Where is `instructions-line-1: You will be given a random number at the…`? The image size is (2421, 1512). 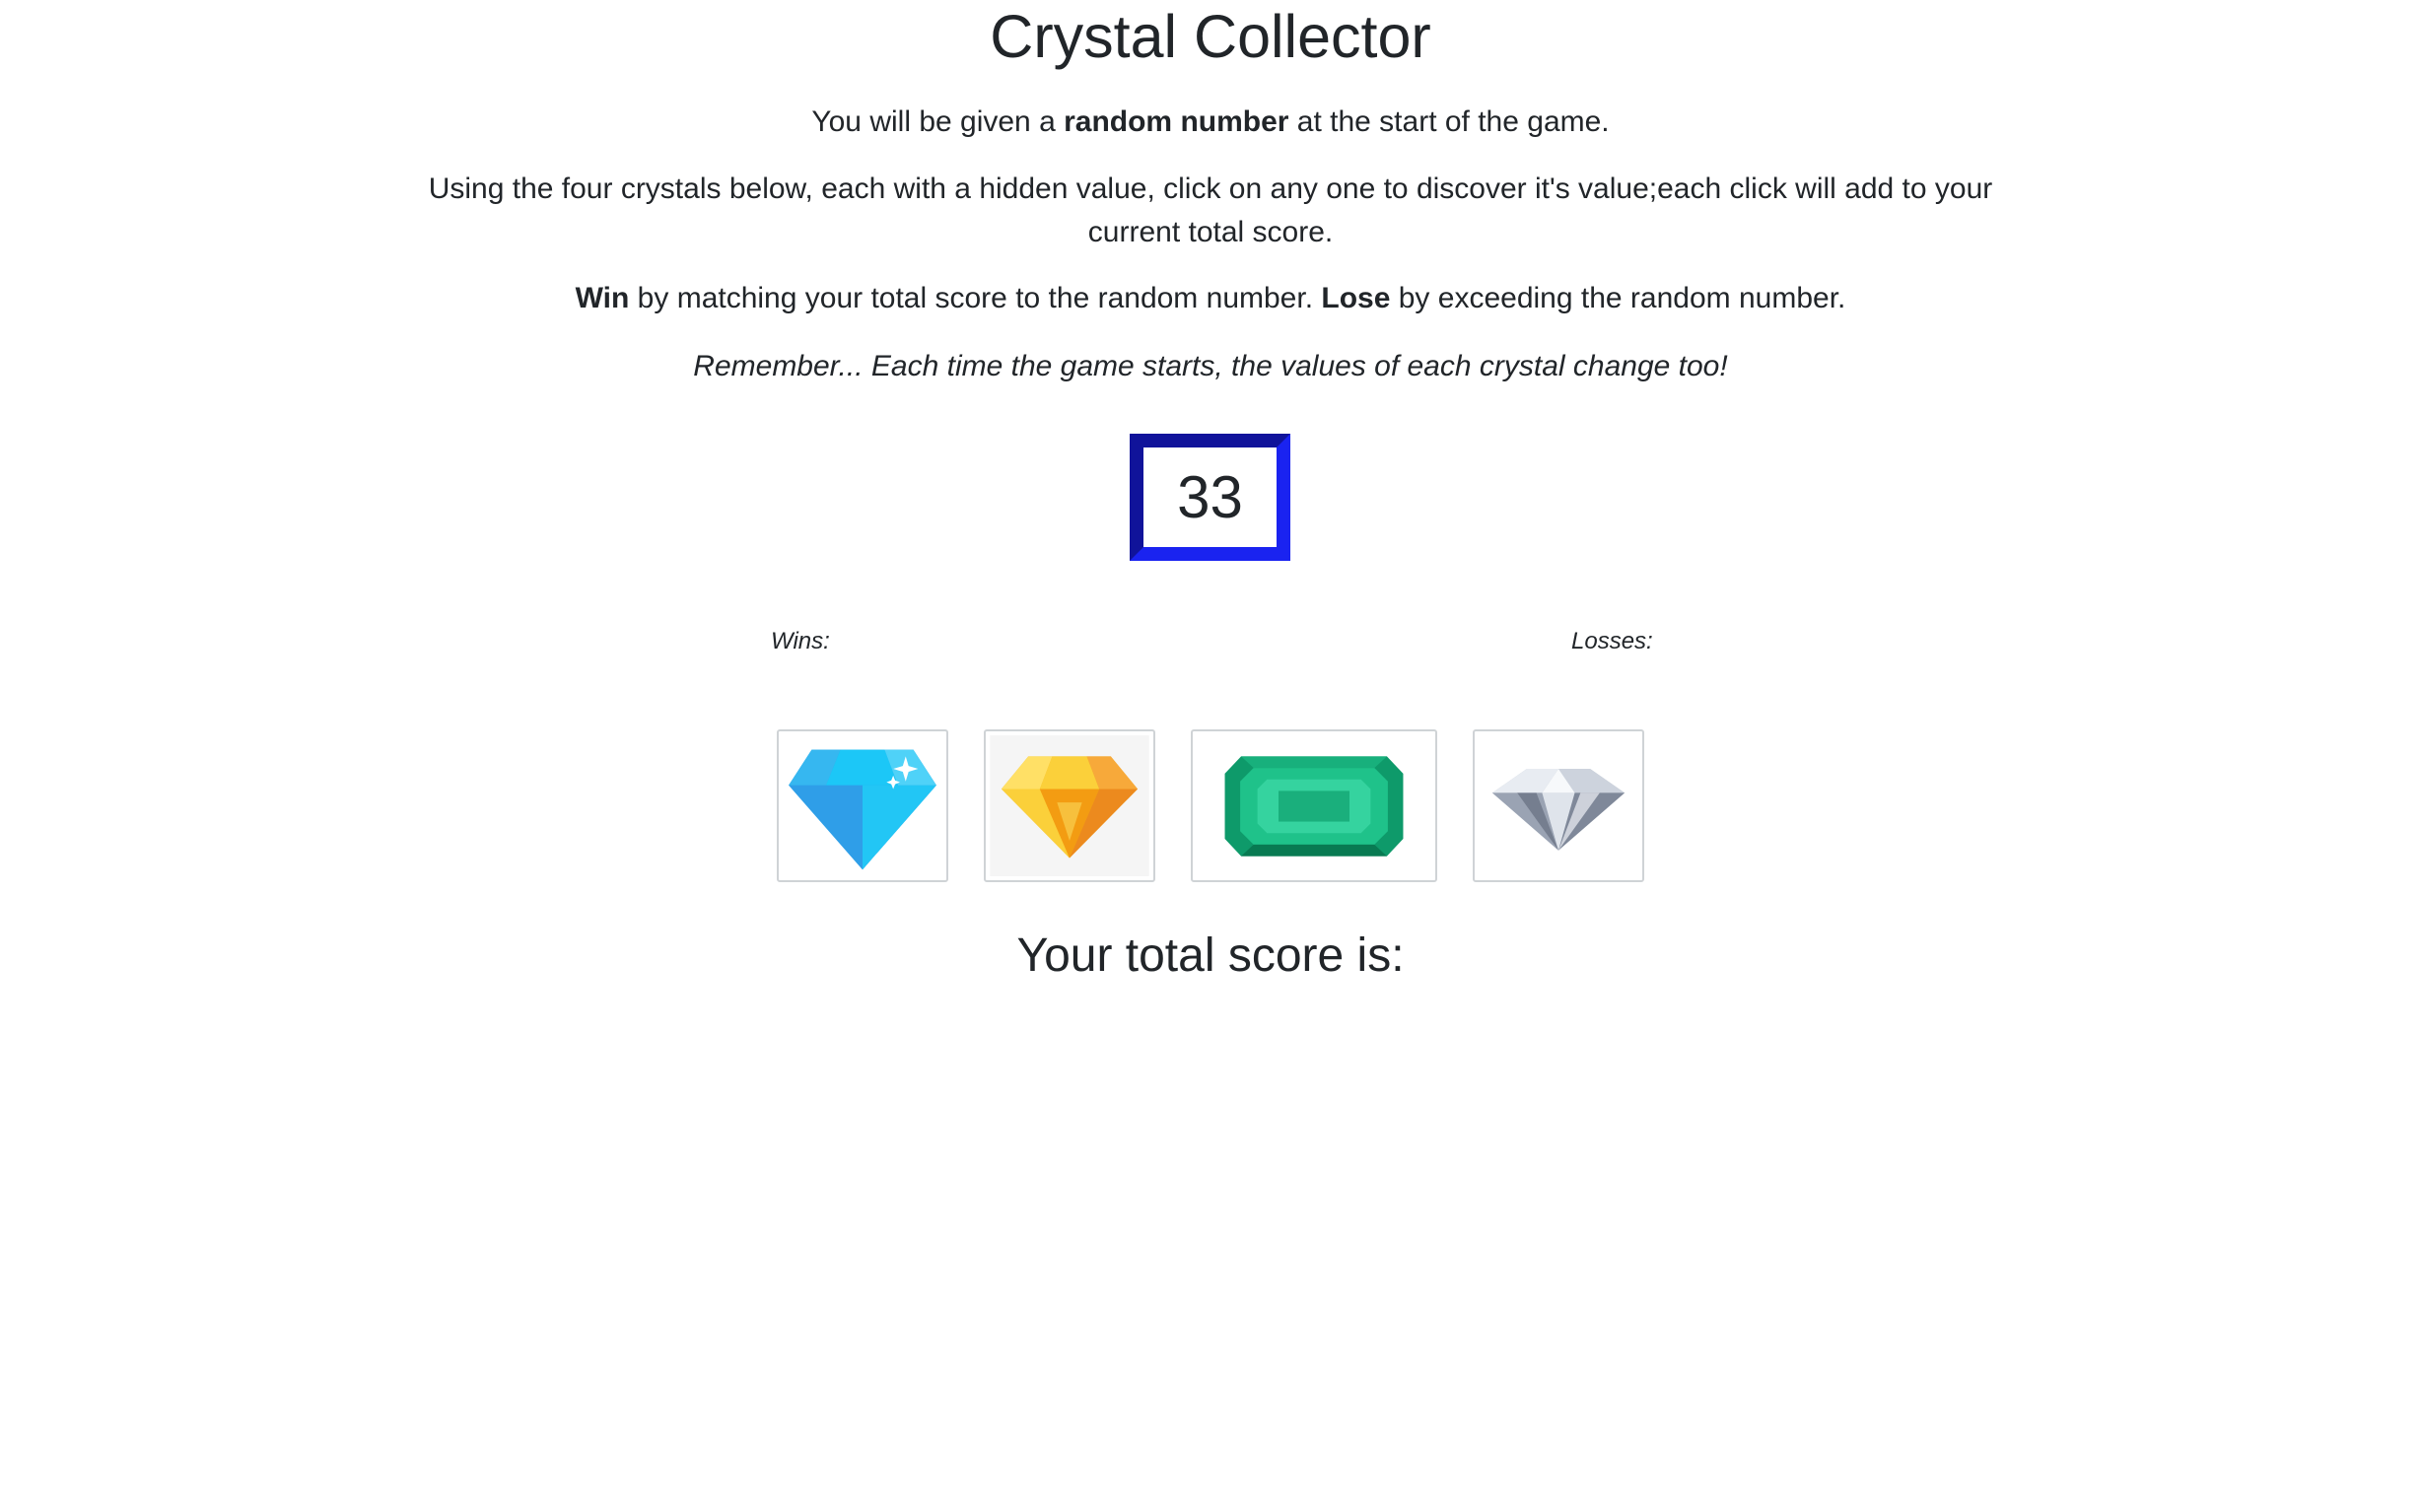 instructions-line-1: You will be given a random number at the… is located at coordinates (1210, 123).